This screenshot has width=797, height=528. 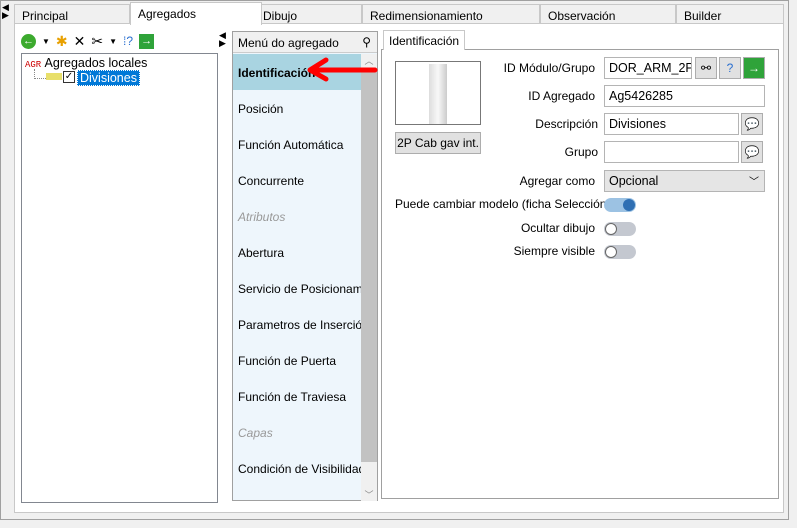 I want to click on menu-item: Servicio de Posicionamiento, so click(x=297, y=288).